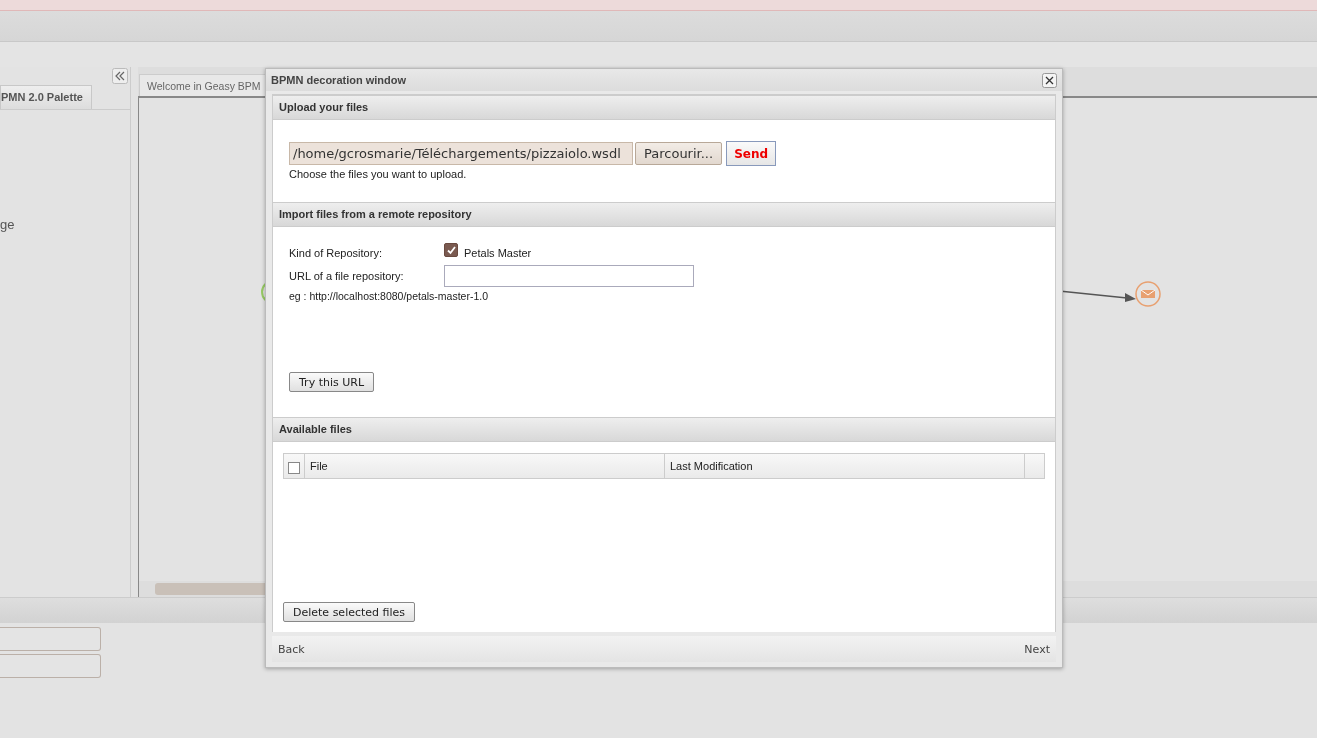 This screenshot has height=738, width=1317. I want to click on back-button: Back, so click(291, 649).